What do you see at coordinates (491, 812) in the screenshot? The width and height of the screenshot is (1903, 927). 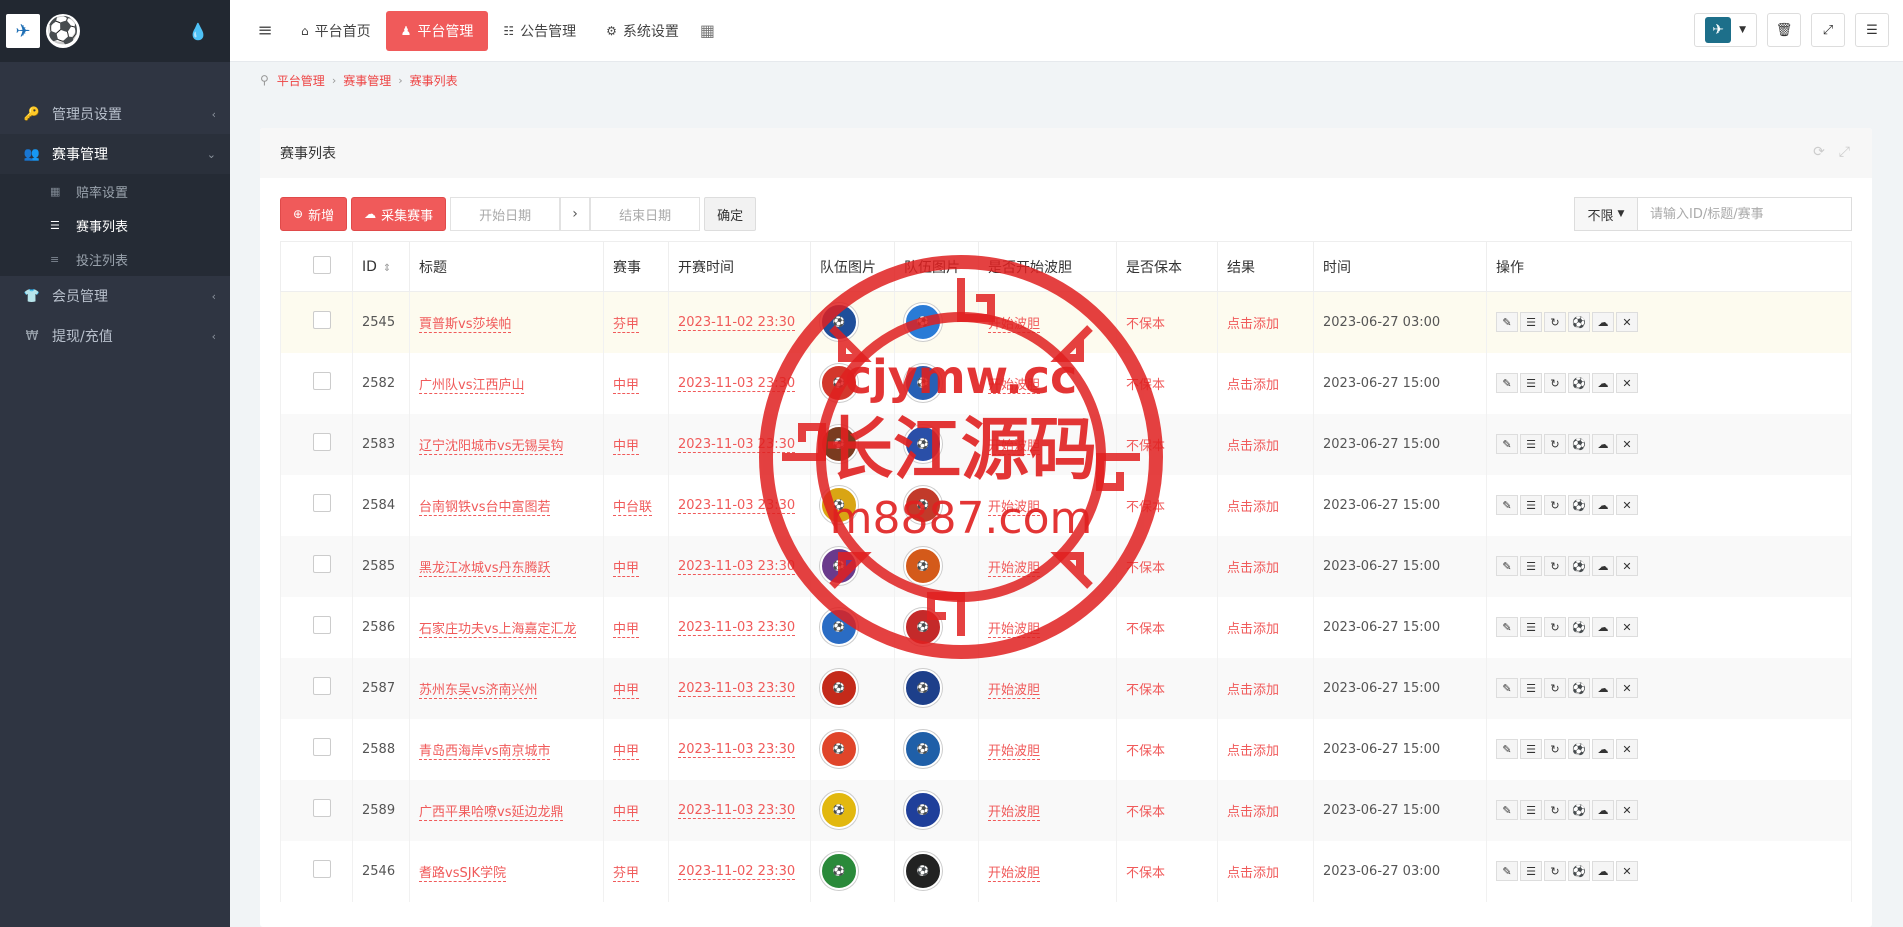 I see `match-title-link: 广西平果哈嘹vs延边龙鼎` at bounding box center [491, 812].